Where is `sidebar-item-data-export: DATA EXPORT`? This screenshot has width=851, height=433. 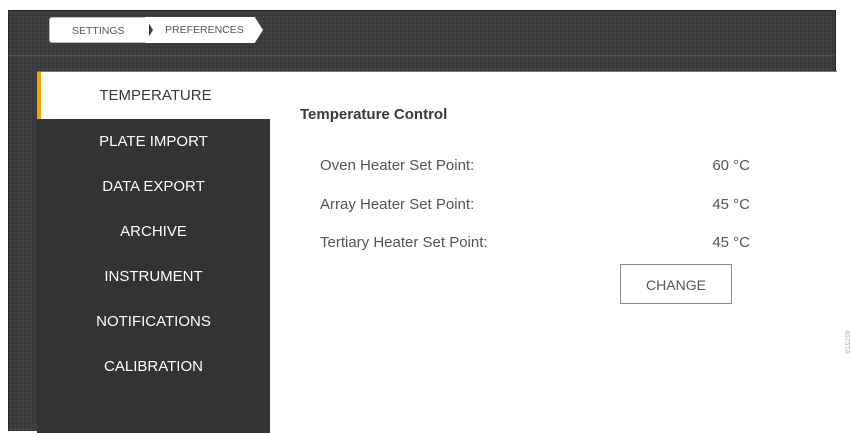 sidebar-item-data-export: DATA EXPORT is located at coordinates (153, 186).